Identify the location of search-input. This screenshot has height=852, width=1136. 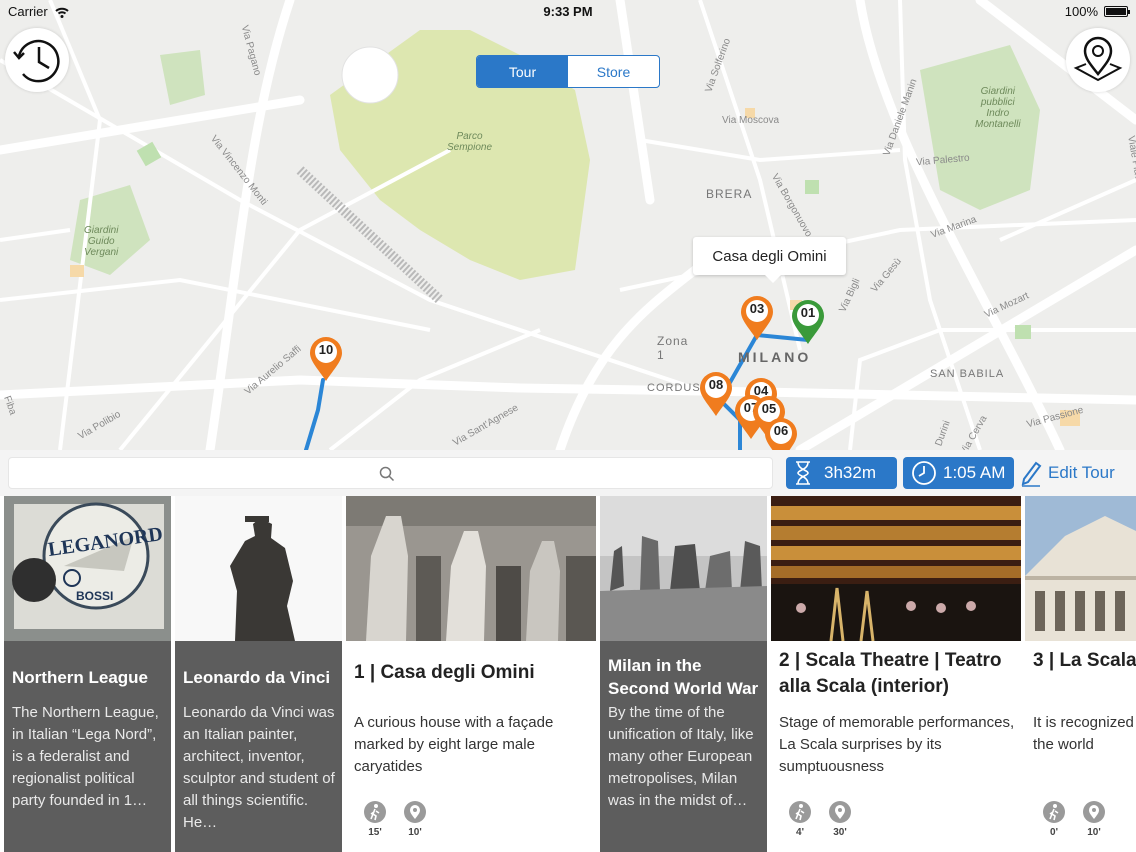
(390, 473).